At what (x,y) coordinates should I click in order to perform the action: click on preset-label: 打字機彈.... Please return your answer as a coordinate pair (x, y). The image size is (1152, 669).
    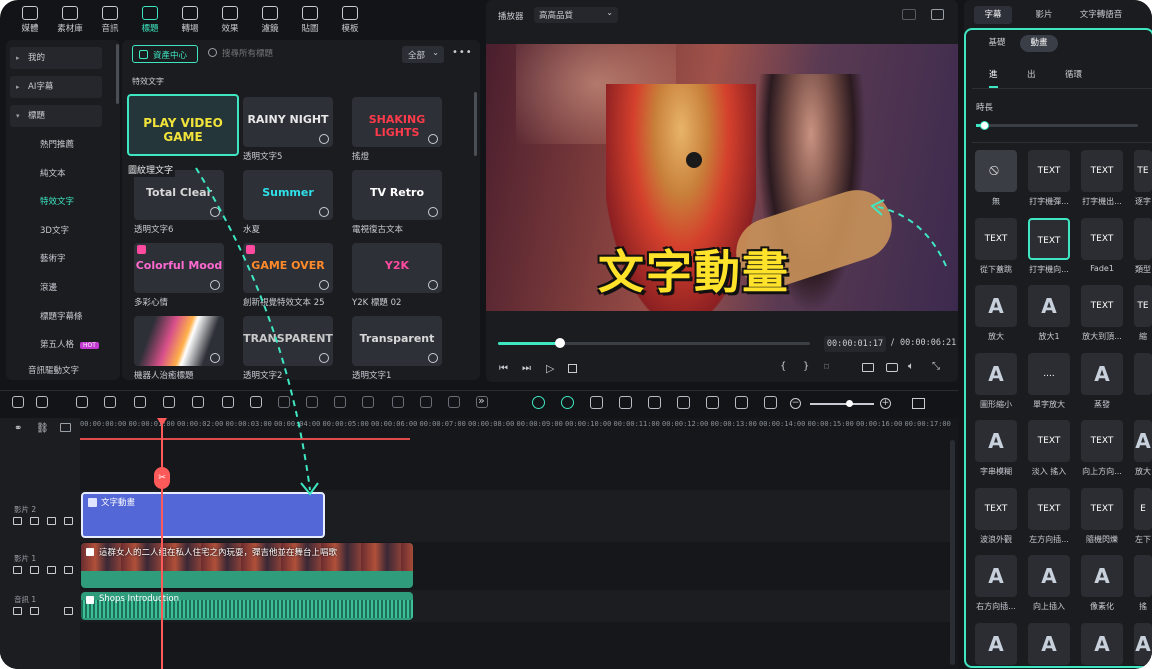
    Looking at the image, I should click on (1049, 201).